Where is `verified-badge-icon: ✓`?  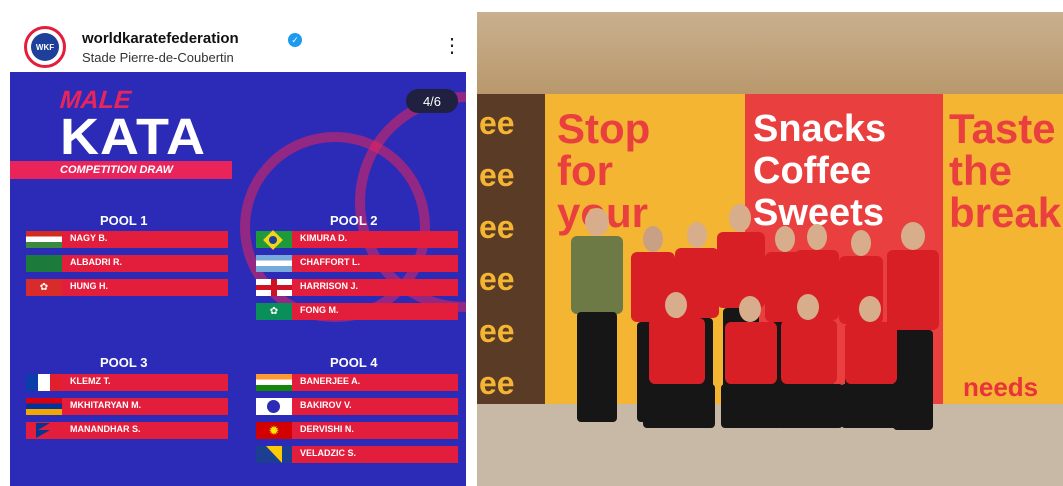
verified-badge-icon: ✓ is located at coordinates (295, 40).